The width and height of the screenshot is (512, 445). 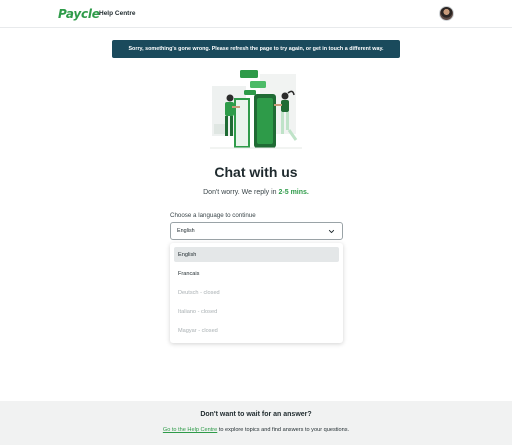 I want to click on top-header: Paycle Help Centre, so click(x=256, y=14).